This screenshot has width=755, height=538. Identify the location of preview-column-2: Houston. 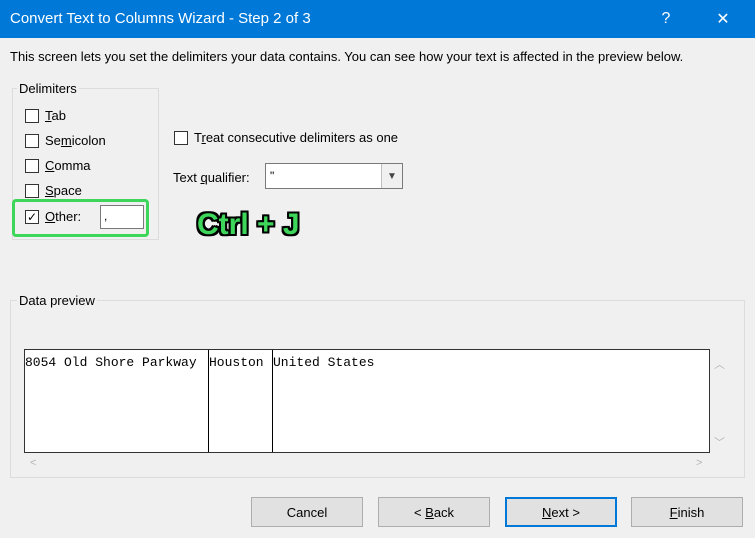
(236, 362).